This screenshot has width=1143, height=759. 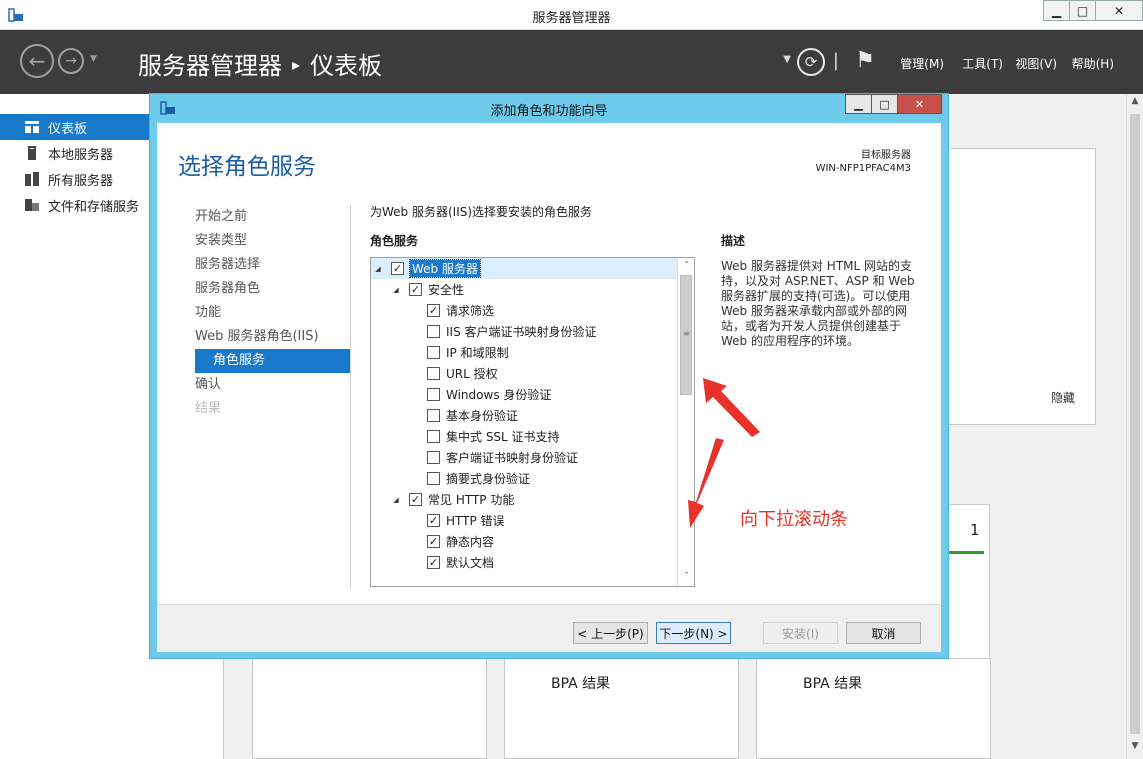 I want to click on tile-count: 1, so click(x=975, y=530).